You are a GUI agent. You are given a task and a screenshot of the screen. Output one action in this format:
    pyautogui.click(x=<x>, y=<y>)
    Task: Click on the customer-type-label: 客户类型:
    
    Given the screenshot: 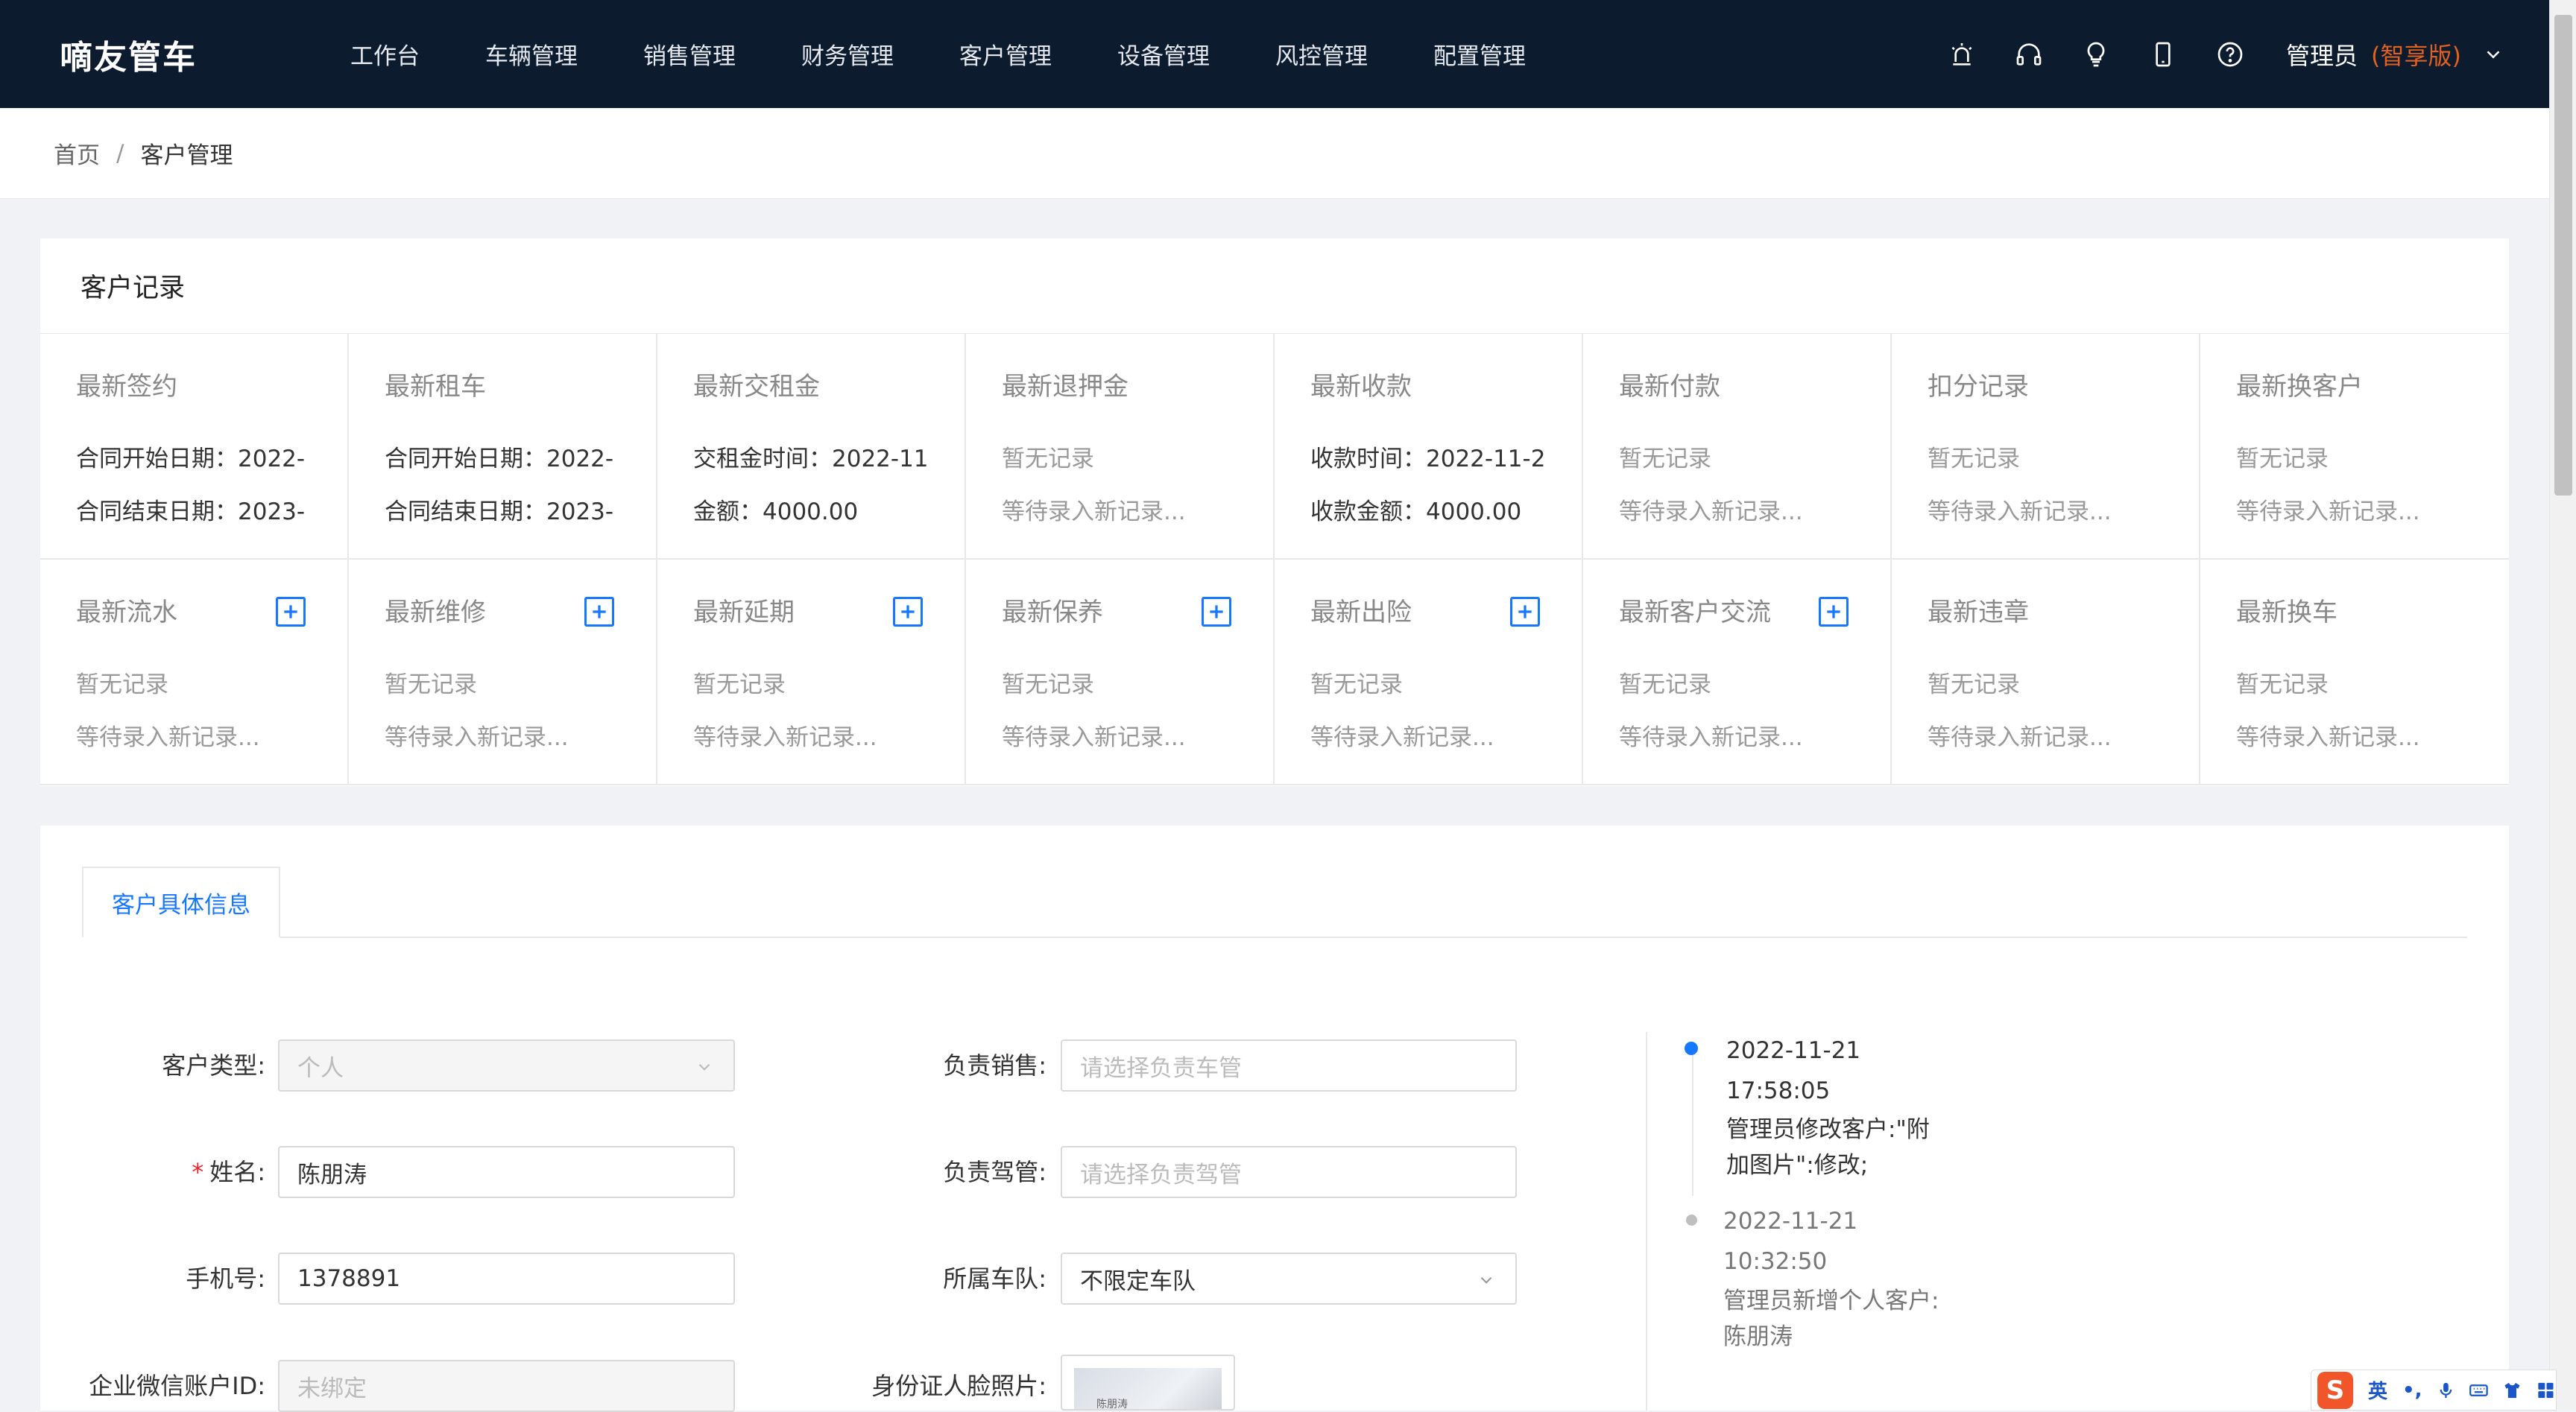 What is the action you would take?
    pyautogui.click(x=214, y=1065)
    